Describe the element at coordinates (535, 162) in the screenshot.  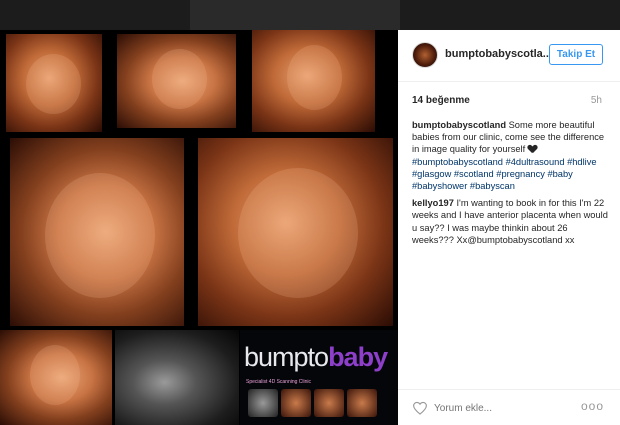
I see `hashtag-link: #4dultrasound` at that location.